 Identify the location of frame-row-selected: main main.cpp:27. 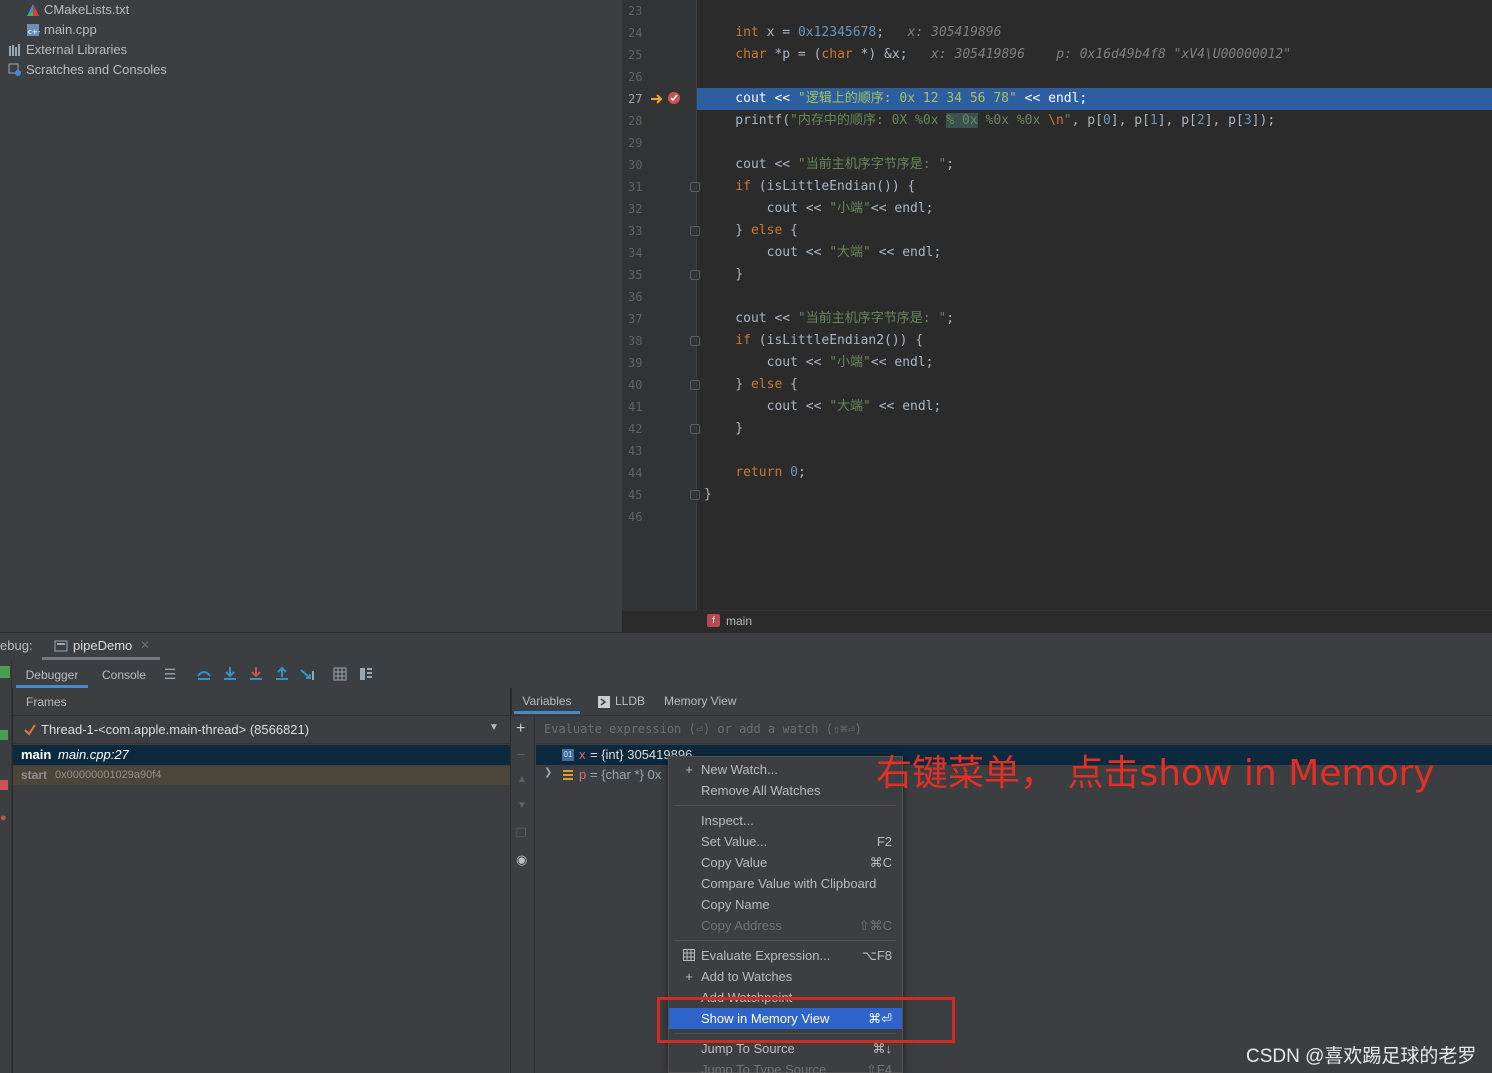
(261, 755).